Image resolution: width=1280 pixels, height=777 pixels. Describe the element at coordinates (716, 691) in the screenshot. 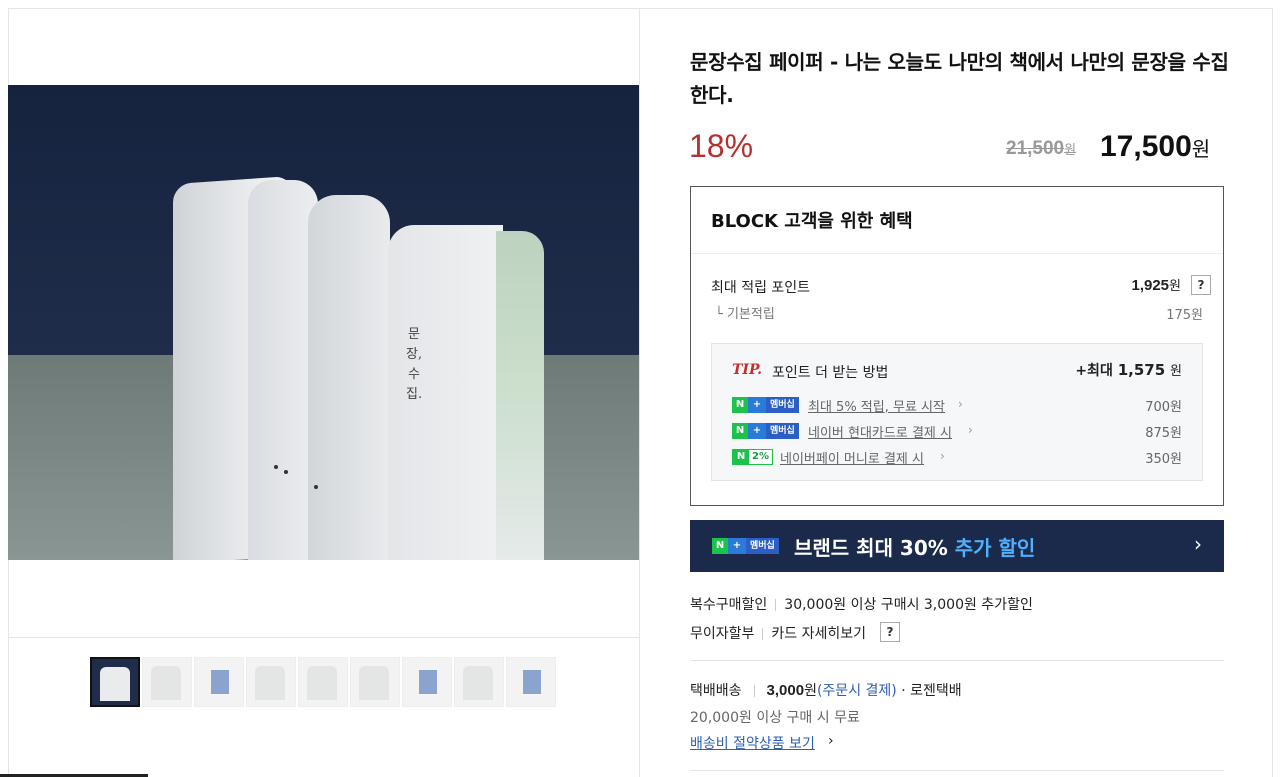

I see `shipping-label: 택배배송` at that location.